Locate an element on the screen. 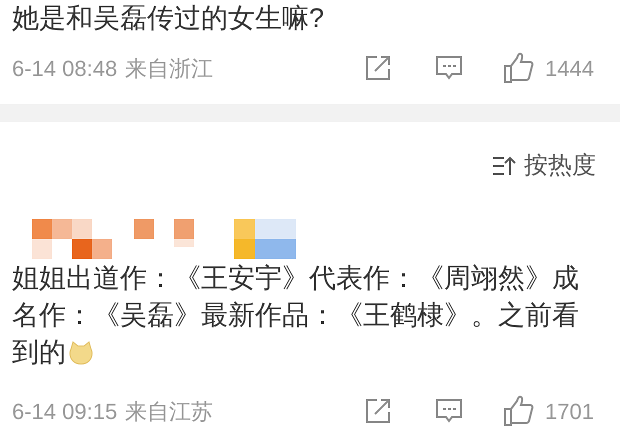  sort-button: 按热度 is located at coordinates (544, 166).